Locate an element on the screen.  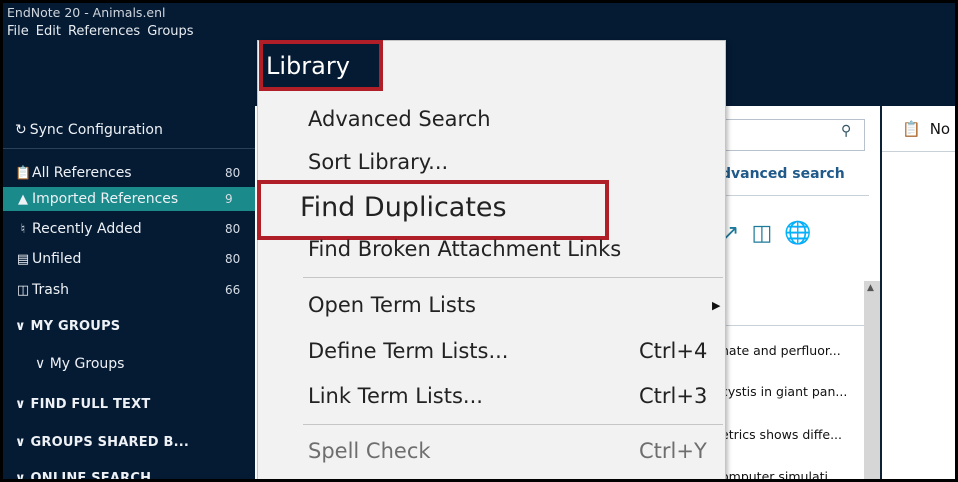
globe-icon: 🌐 is located at coordinates (797, 233).